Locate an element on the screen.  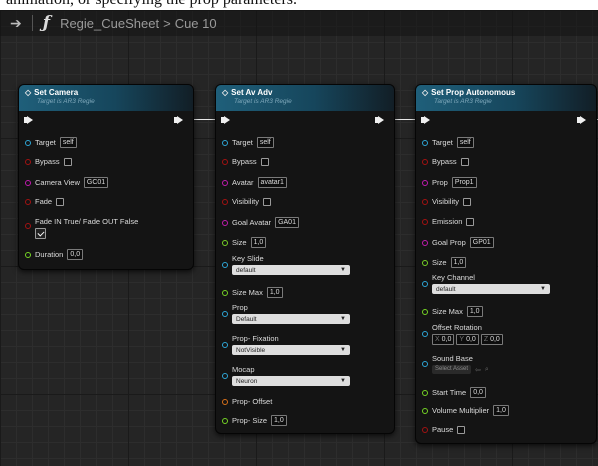
select-asset-dropdown: Select Asset is located at coordinates (452, 369).